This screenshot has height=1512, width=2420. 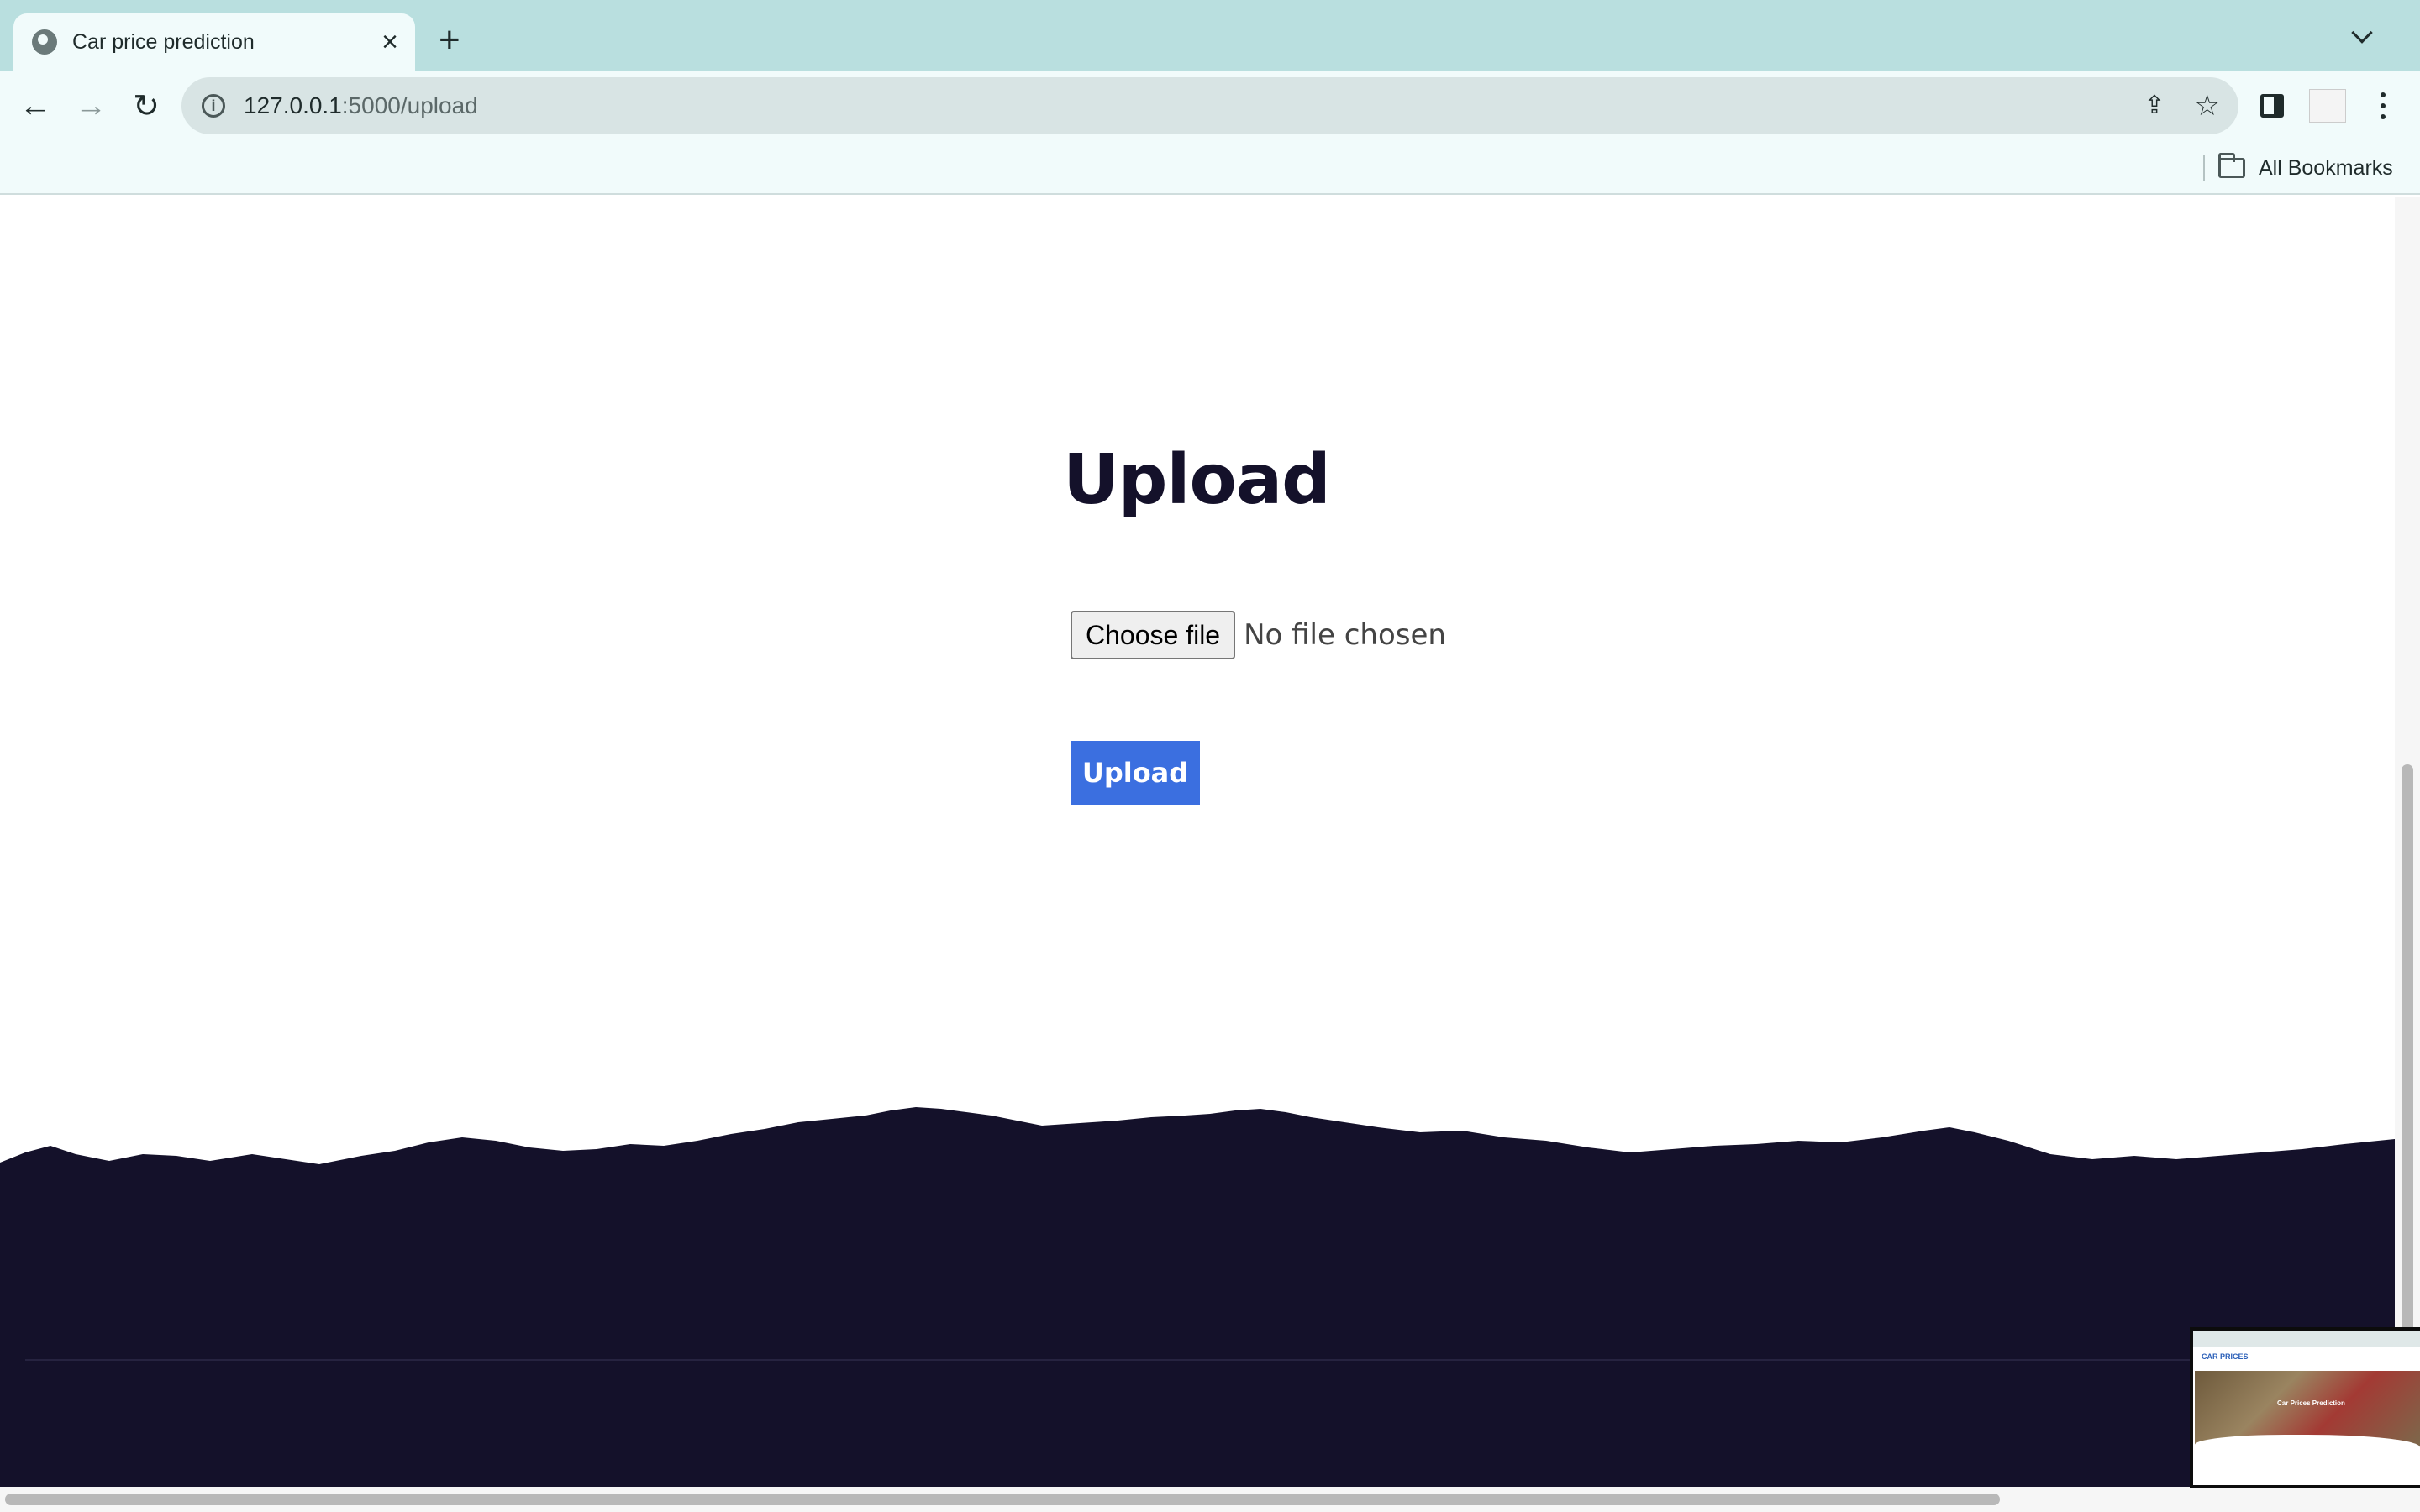 What do you see at coordinates (146, 106) in the screenshot?
I see `reload-icon: ↻` at bounding box center [146, 106].